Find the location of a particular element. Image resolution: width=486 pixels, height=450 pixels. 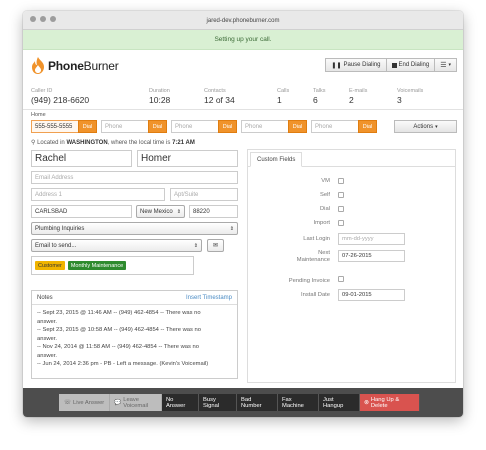

cf-dial-label: Dial is located at coordinates (325, 209).